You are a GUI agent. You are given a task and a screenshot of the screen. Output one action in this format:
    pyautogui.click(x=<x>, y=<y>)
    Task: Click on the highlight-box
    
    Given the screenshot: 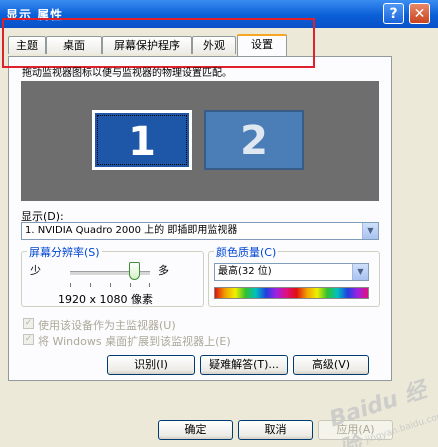 What is the action you would take?
    pyautogui.click(x=158, y=43)
    